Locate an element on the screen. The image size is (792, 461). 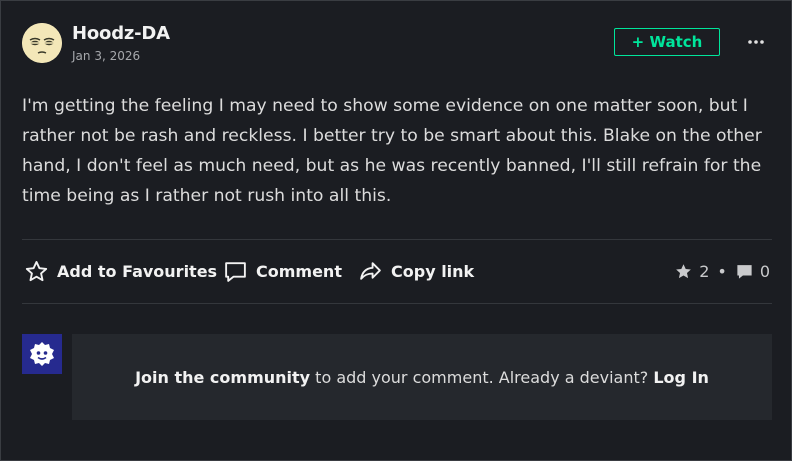
community-avatar is located at coordinates (42, 354).